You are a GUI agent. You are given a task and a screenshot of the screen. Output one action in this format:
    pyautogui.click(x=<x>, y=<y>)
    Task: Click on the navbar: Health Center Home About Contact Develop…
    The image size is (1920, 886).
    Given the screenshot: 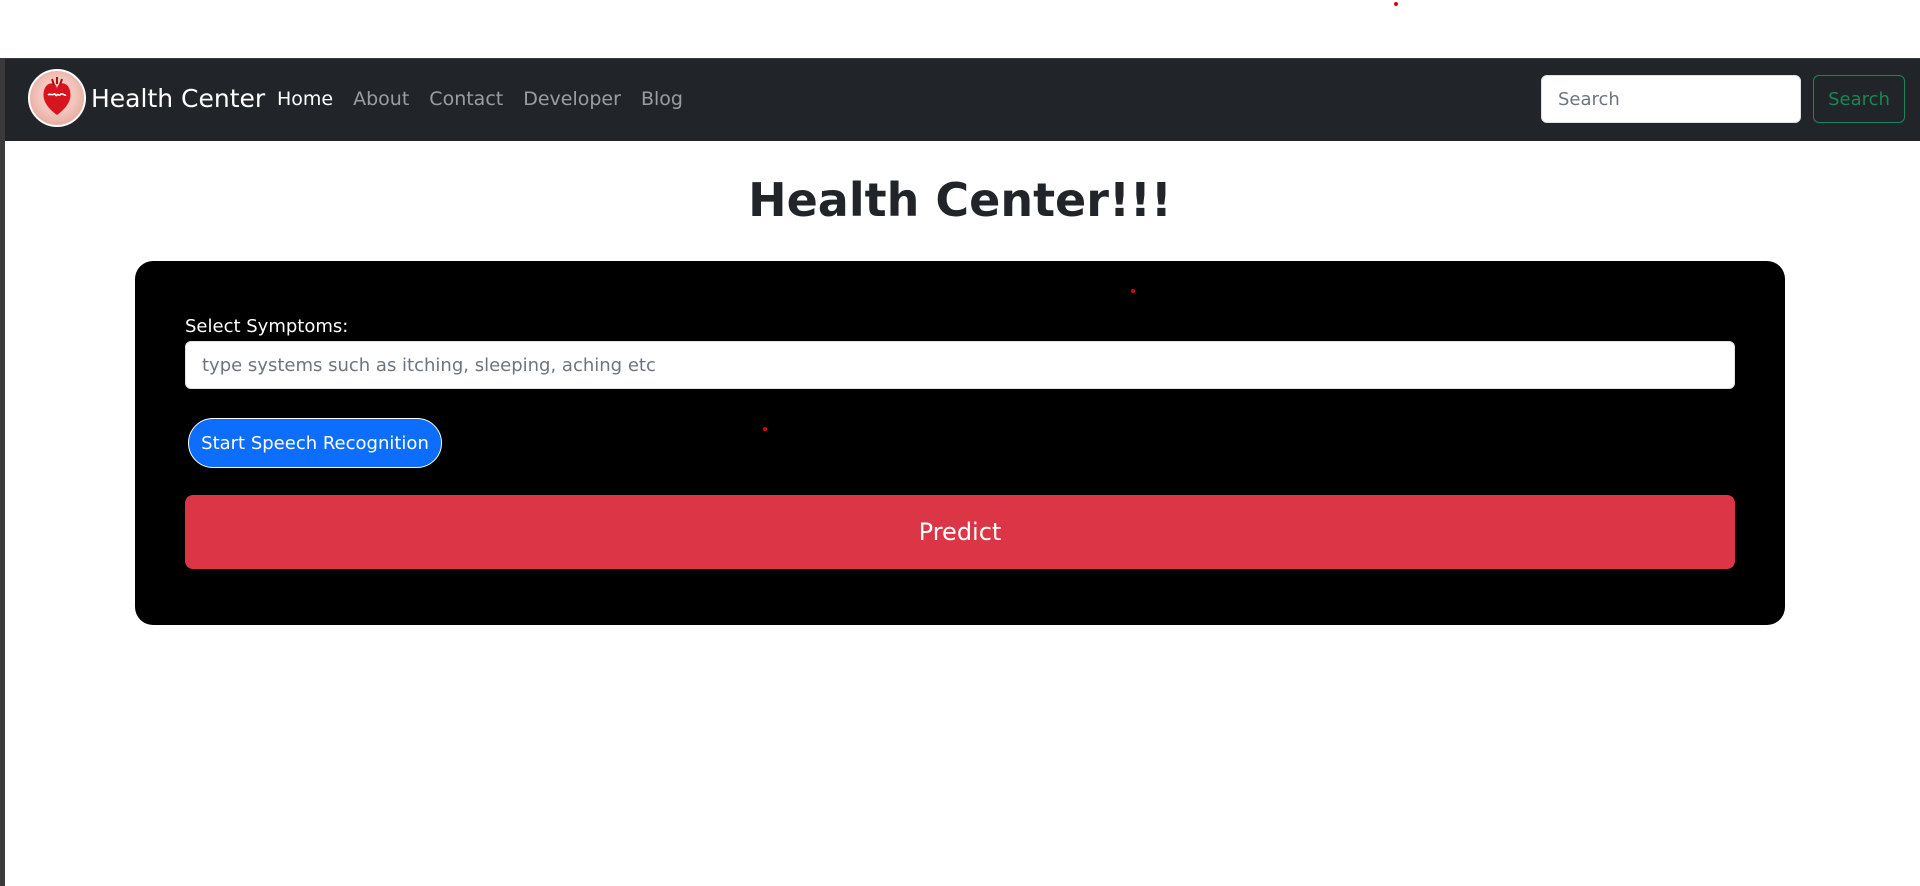 What is the action you would take?
    pyautogui.click(x=962, y=100)
    